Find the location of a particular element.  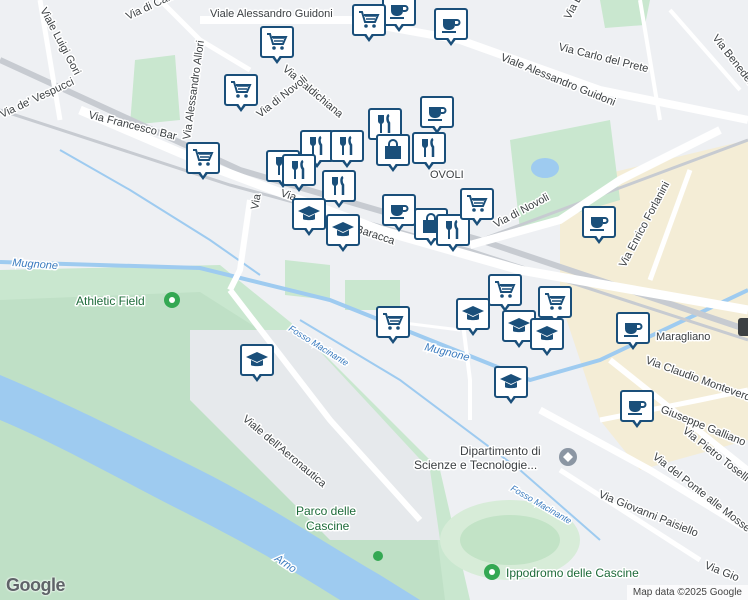

poi-label-dipartimento: Dipartimento di is located at coordinates (501, 451).